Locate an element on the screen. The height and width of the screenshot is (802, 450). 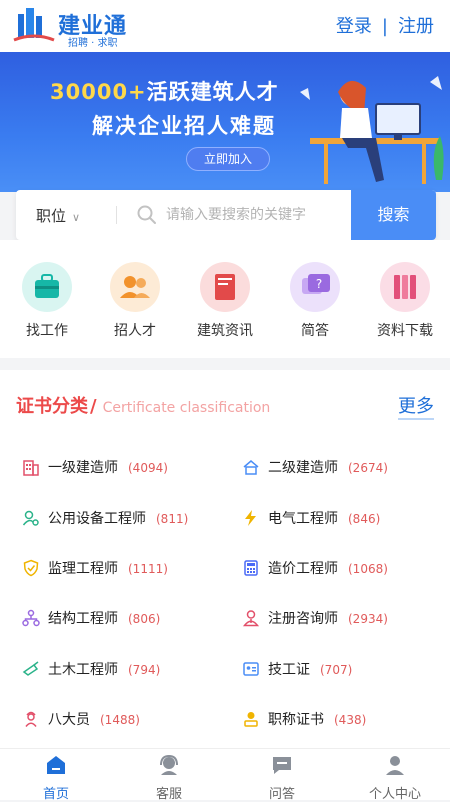
logo-mark-icon is located at coordinates (34, 25).